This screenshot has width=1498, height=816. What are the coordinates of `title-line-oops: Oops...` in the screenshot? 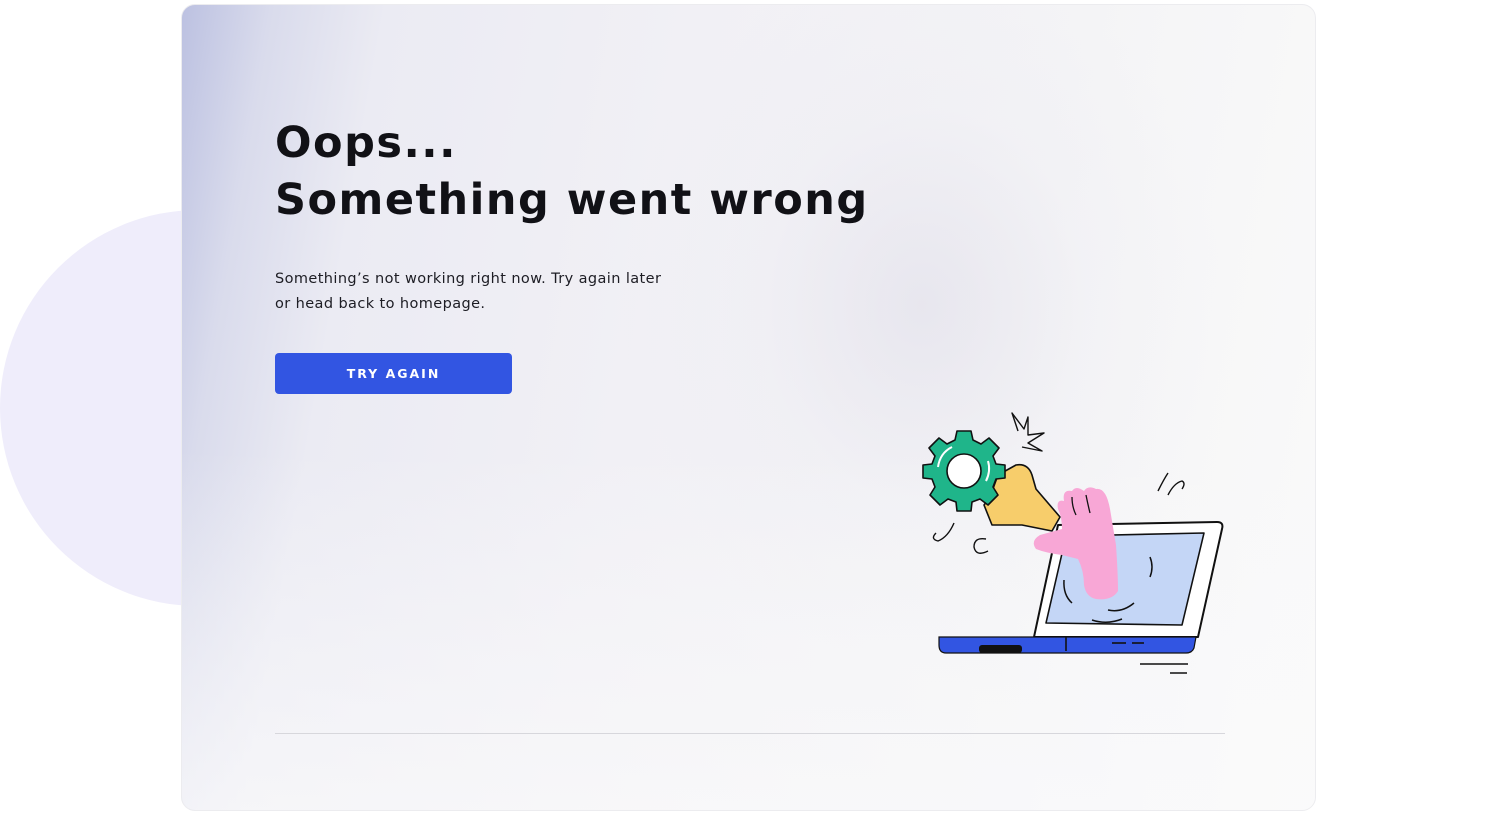 It's located at (366, 143).